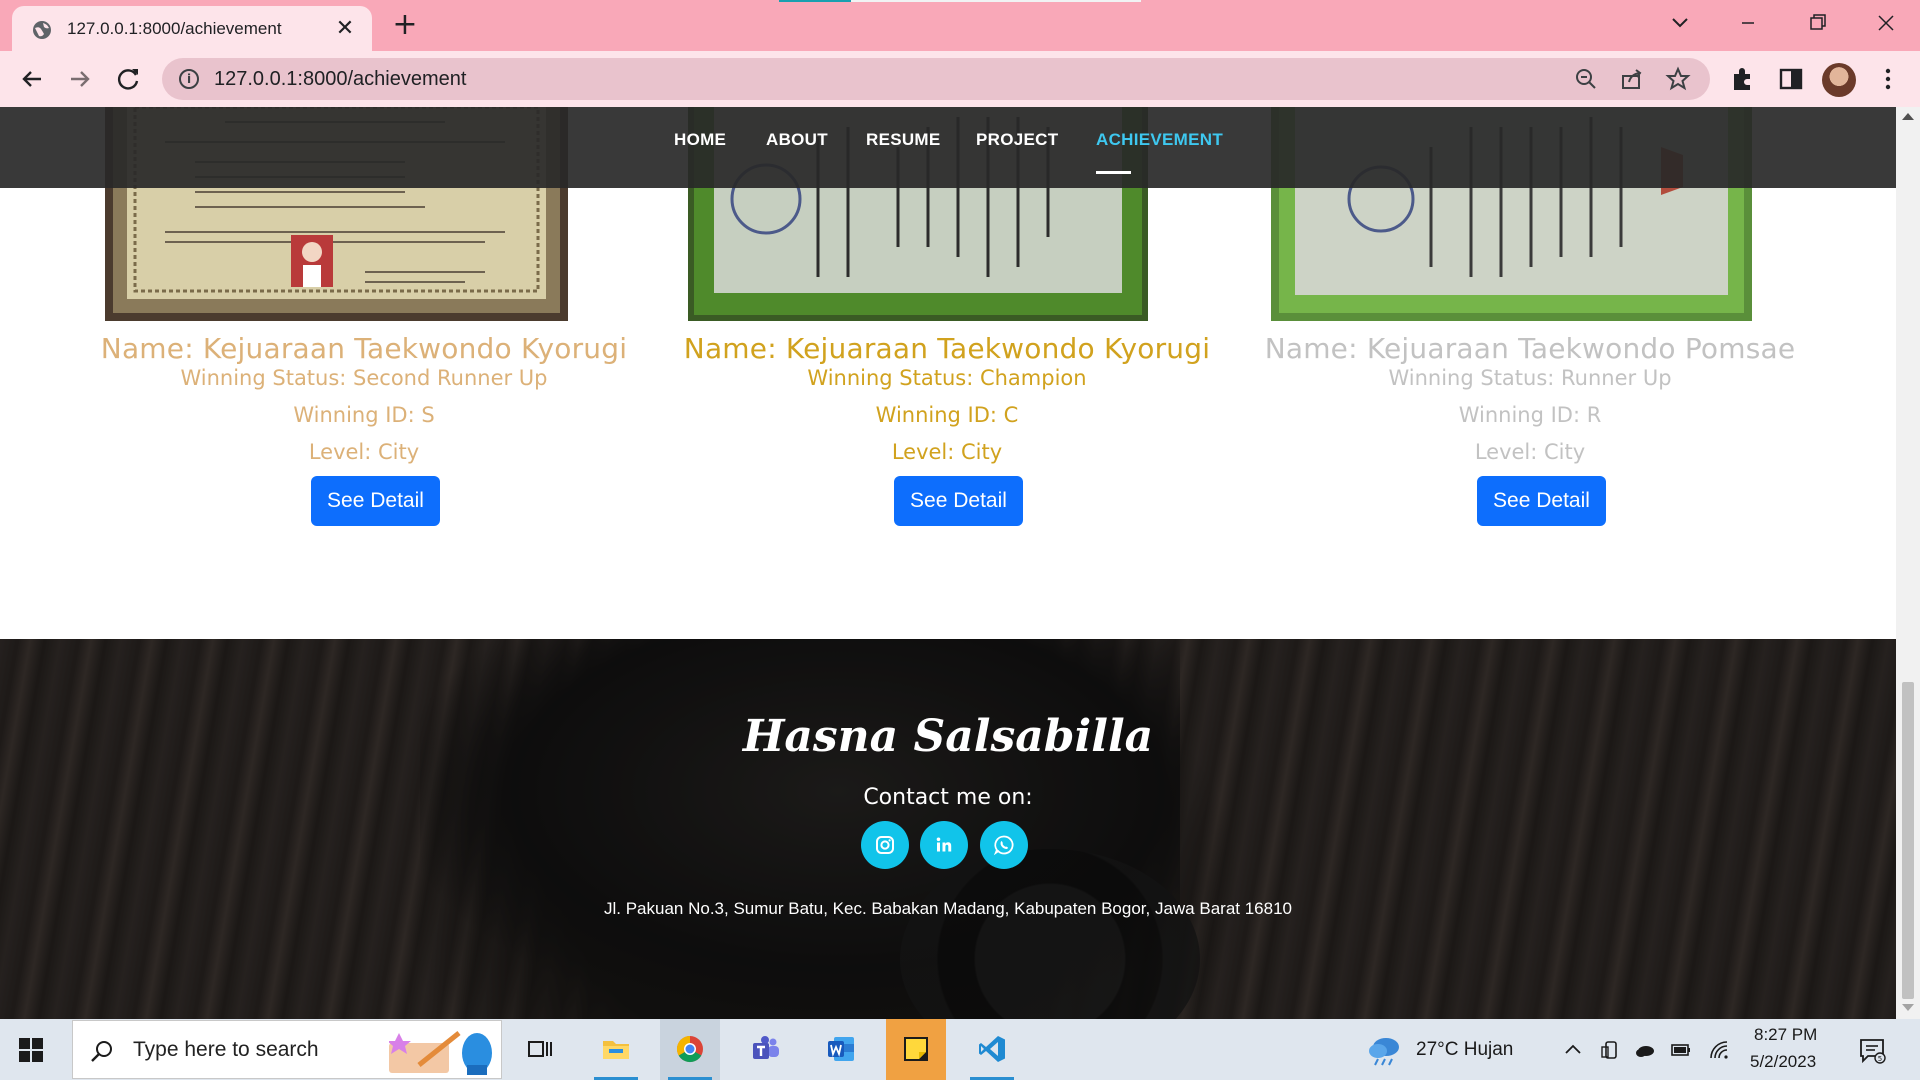 The image size is (1920, 1080). Describe the element at coordinates (1645, 1050) in the screenshot. I see `onedrive-cloud-icon` at that location.